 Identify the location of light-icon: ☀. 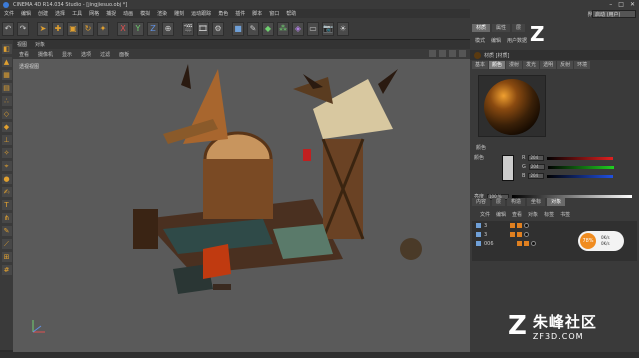
(343, 28).